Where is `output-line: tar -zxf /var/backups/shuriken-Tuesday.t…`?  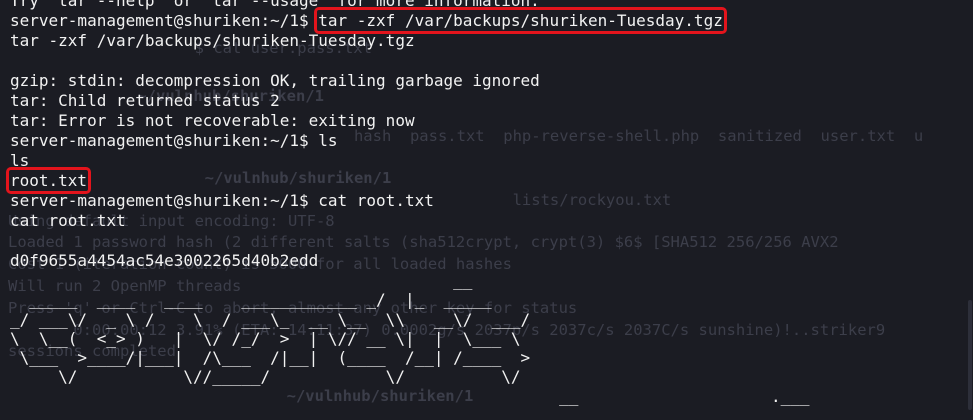 output-line: tar -zxf /var/backups/shuriken-Tuesday.t… is located at coordinates (212, 40).